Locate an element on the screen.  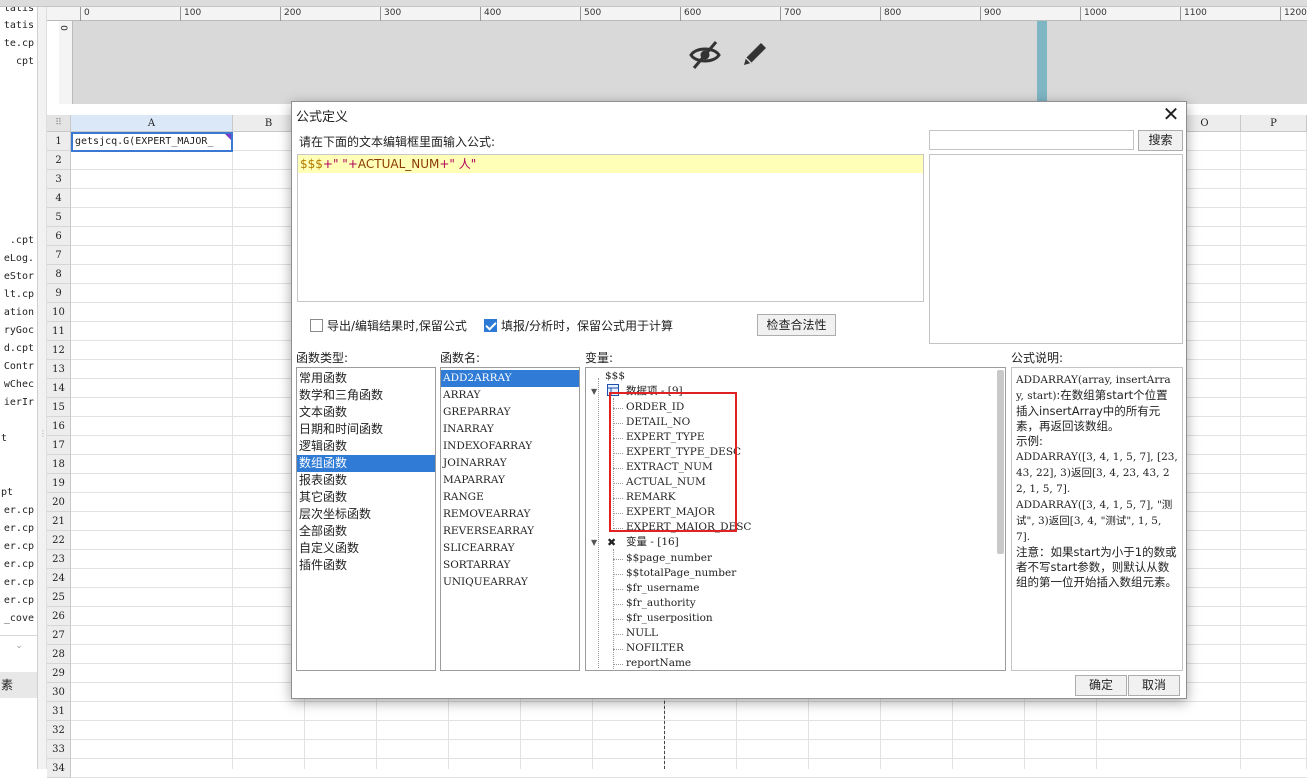
file-list-item: .cpt is located at coordinates (18, 241).